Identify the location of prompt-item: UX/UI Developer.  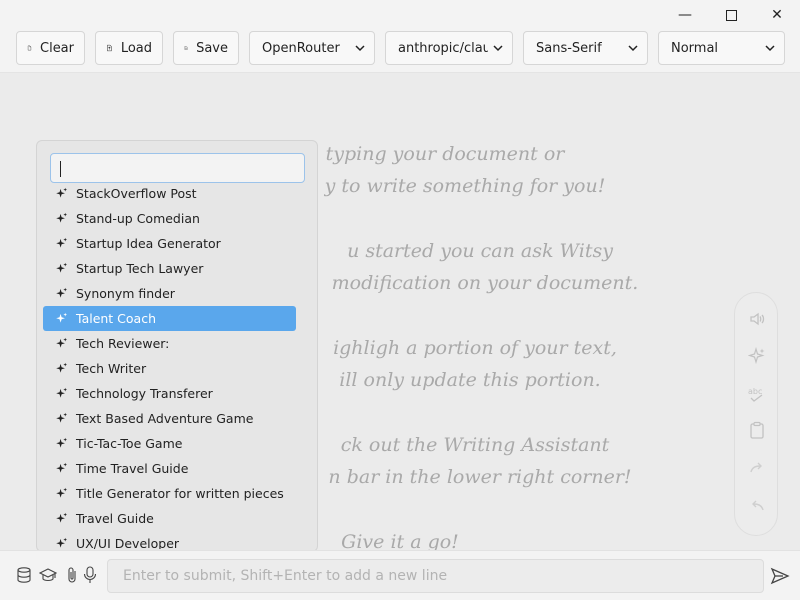
(169, 540).